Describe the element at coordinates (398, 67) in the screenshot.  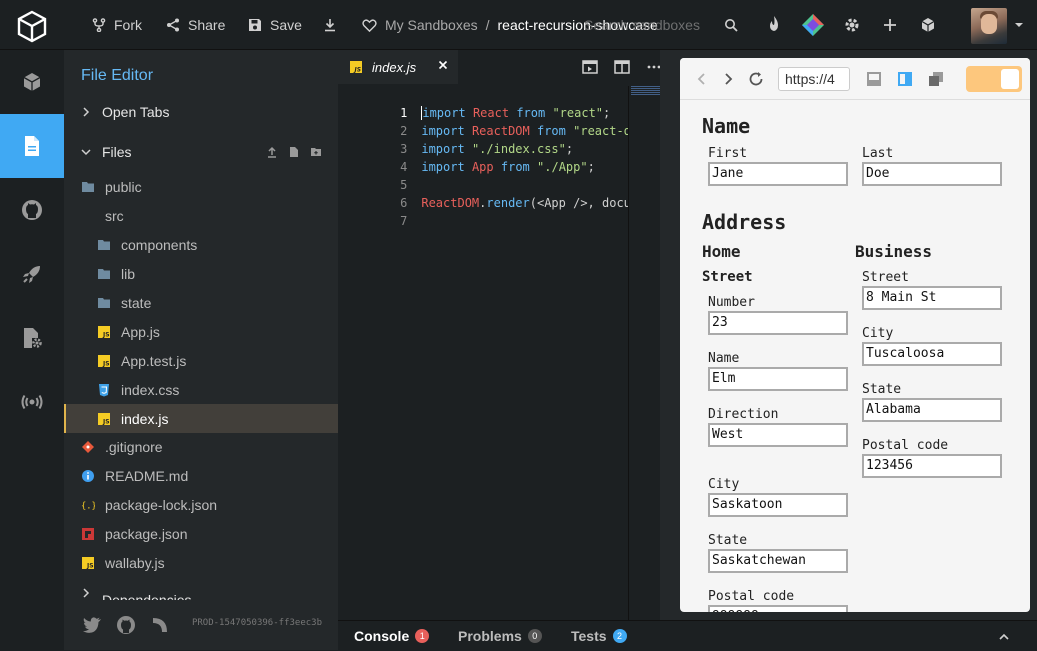
I see `tab-index-js: JS index.js` at that location.